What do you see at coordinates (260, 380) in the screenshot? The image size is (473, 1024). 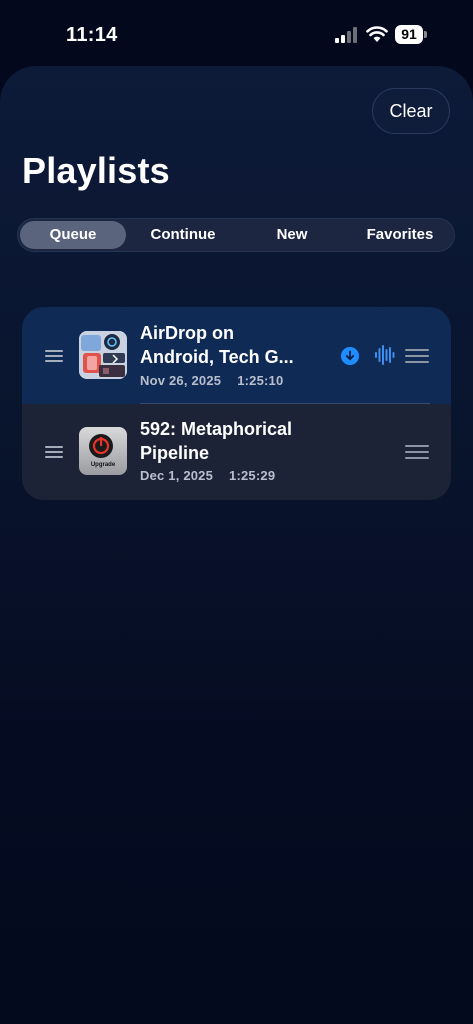 I see `episode-duration: 1:25:10` at bounding box center [260, 380].